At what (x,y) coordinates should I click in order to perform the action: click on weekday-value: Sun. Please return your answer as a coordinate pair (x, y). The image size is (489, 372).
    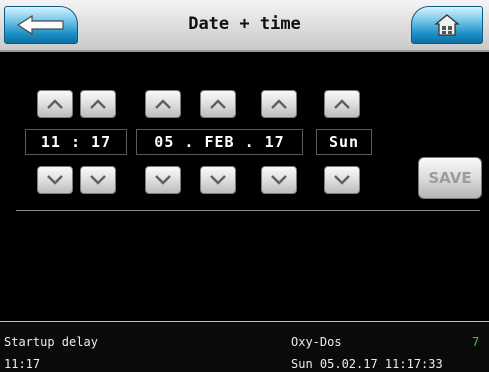
    Looking at the image, I should click on (344, 142).